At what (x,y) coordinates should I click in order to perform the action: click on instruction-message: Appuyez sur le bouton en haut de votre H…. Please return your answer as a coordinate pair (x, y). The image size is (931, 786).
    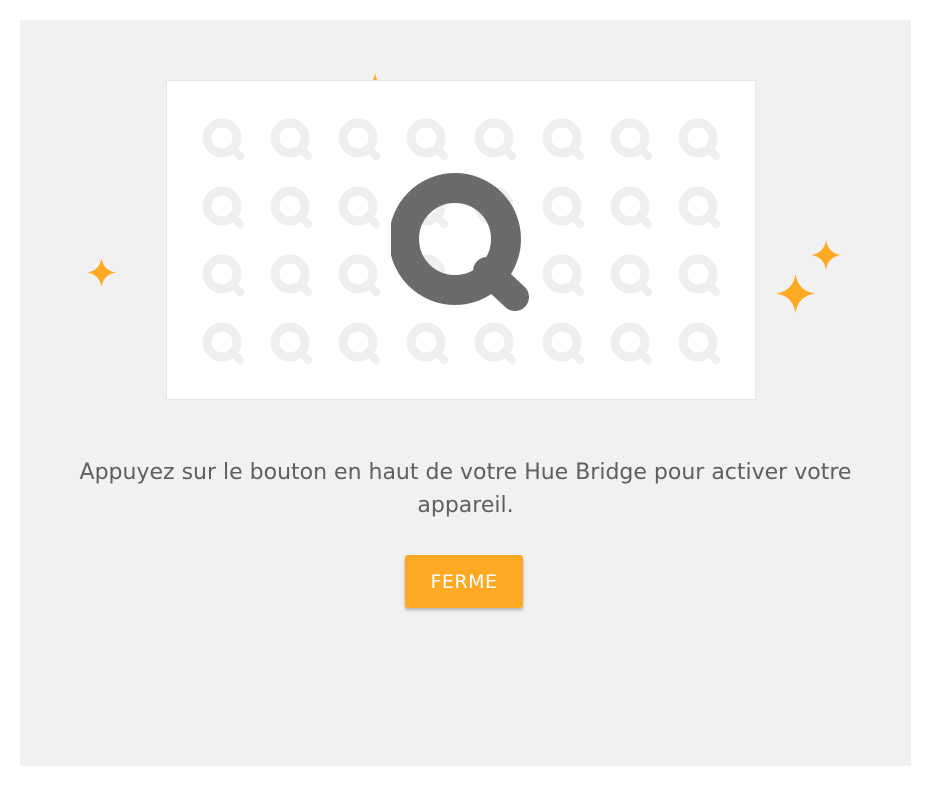
    Looking at the image, I should click on (465, 489).